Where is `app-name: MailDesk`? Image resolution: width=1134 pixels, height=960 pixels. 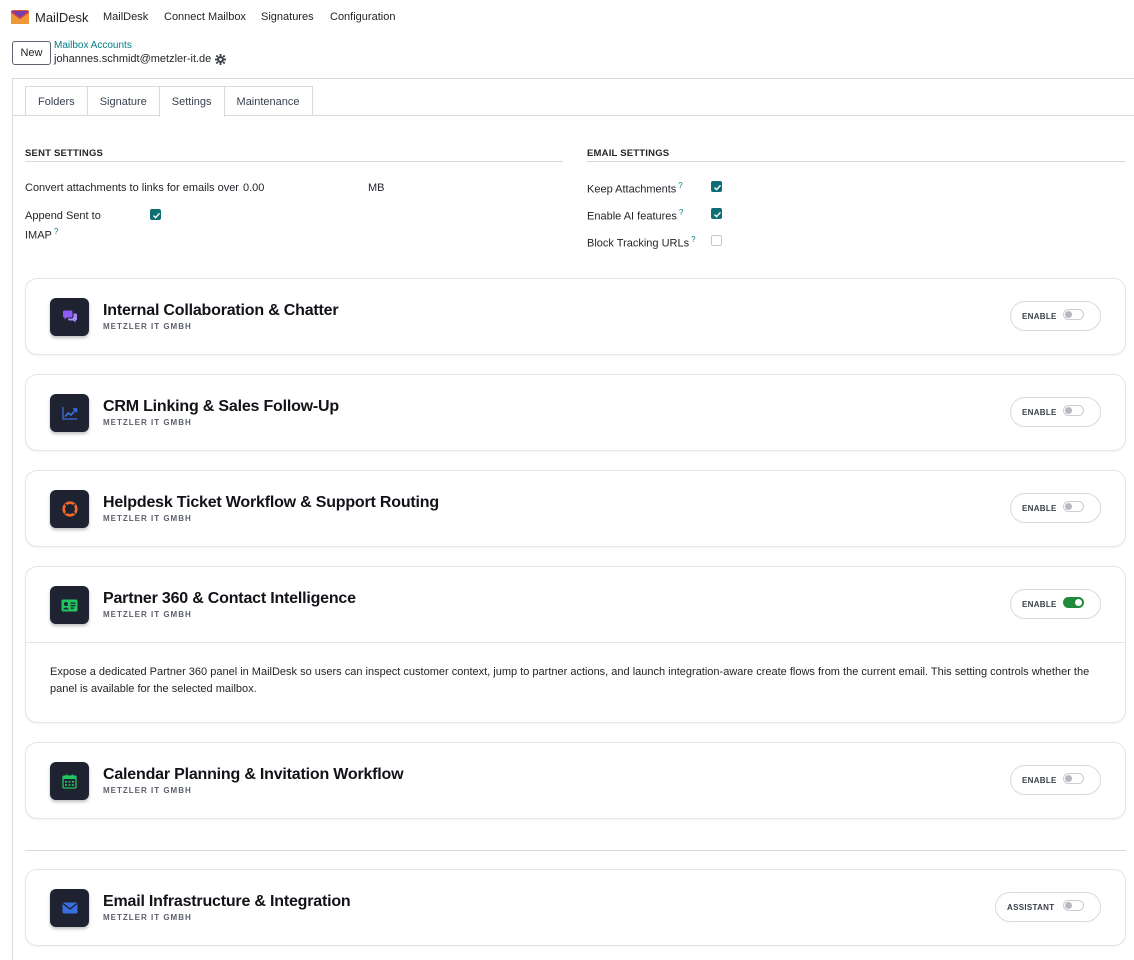 app-name: MailDesk is located at coordinates (61, 17).